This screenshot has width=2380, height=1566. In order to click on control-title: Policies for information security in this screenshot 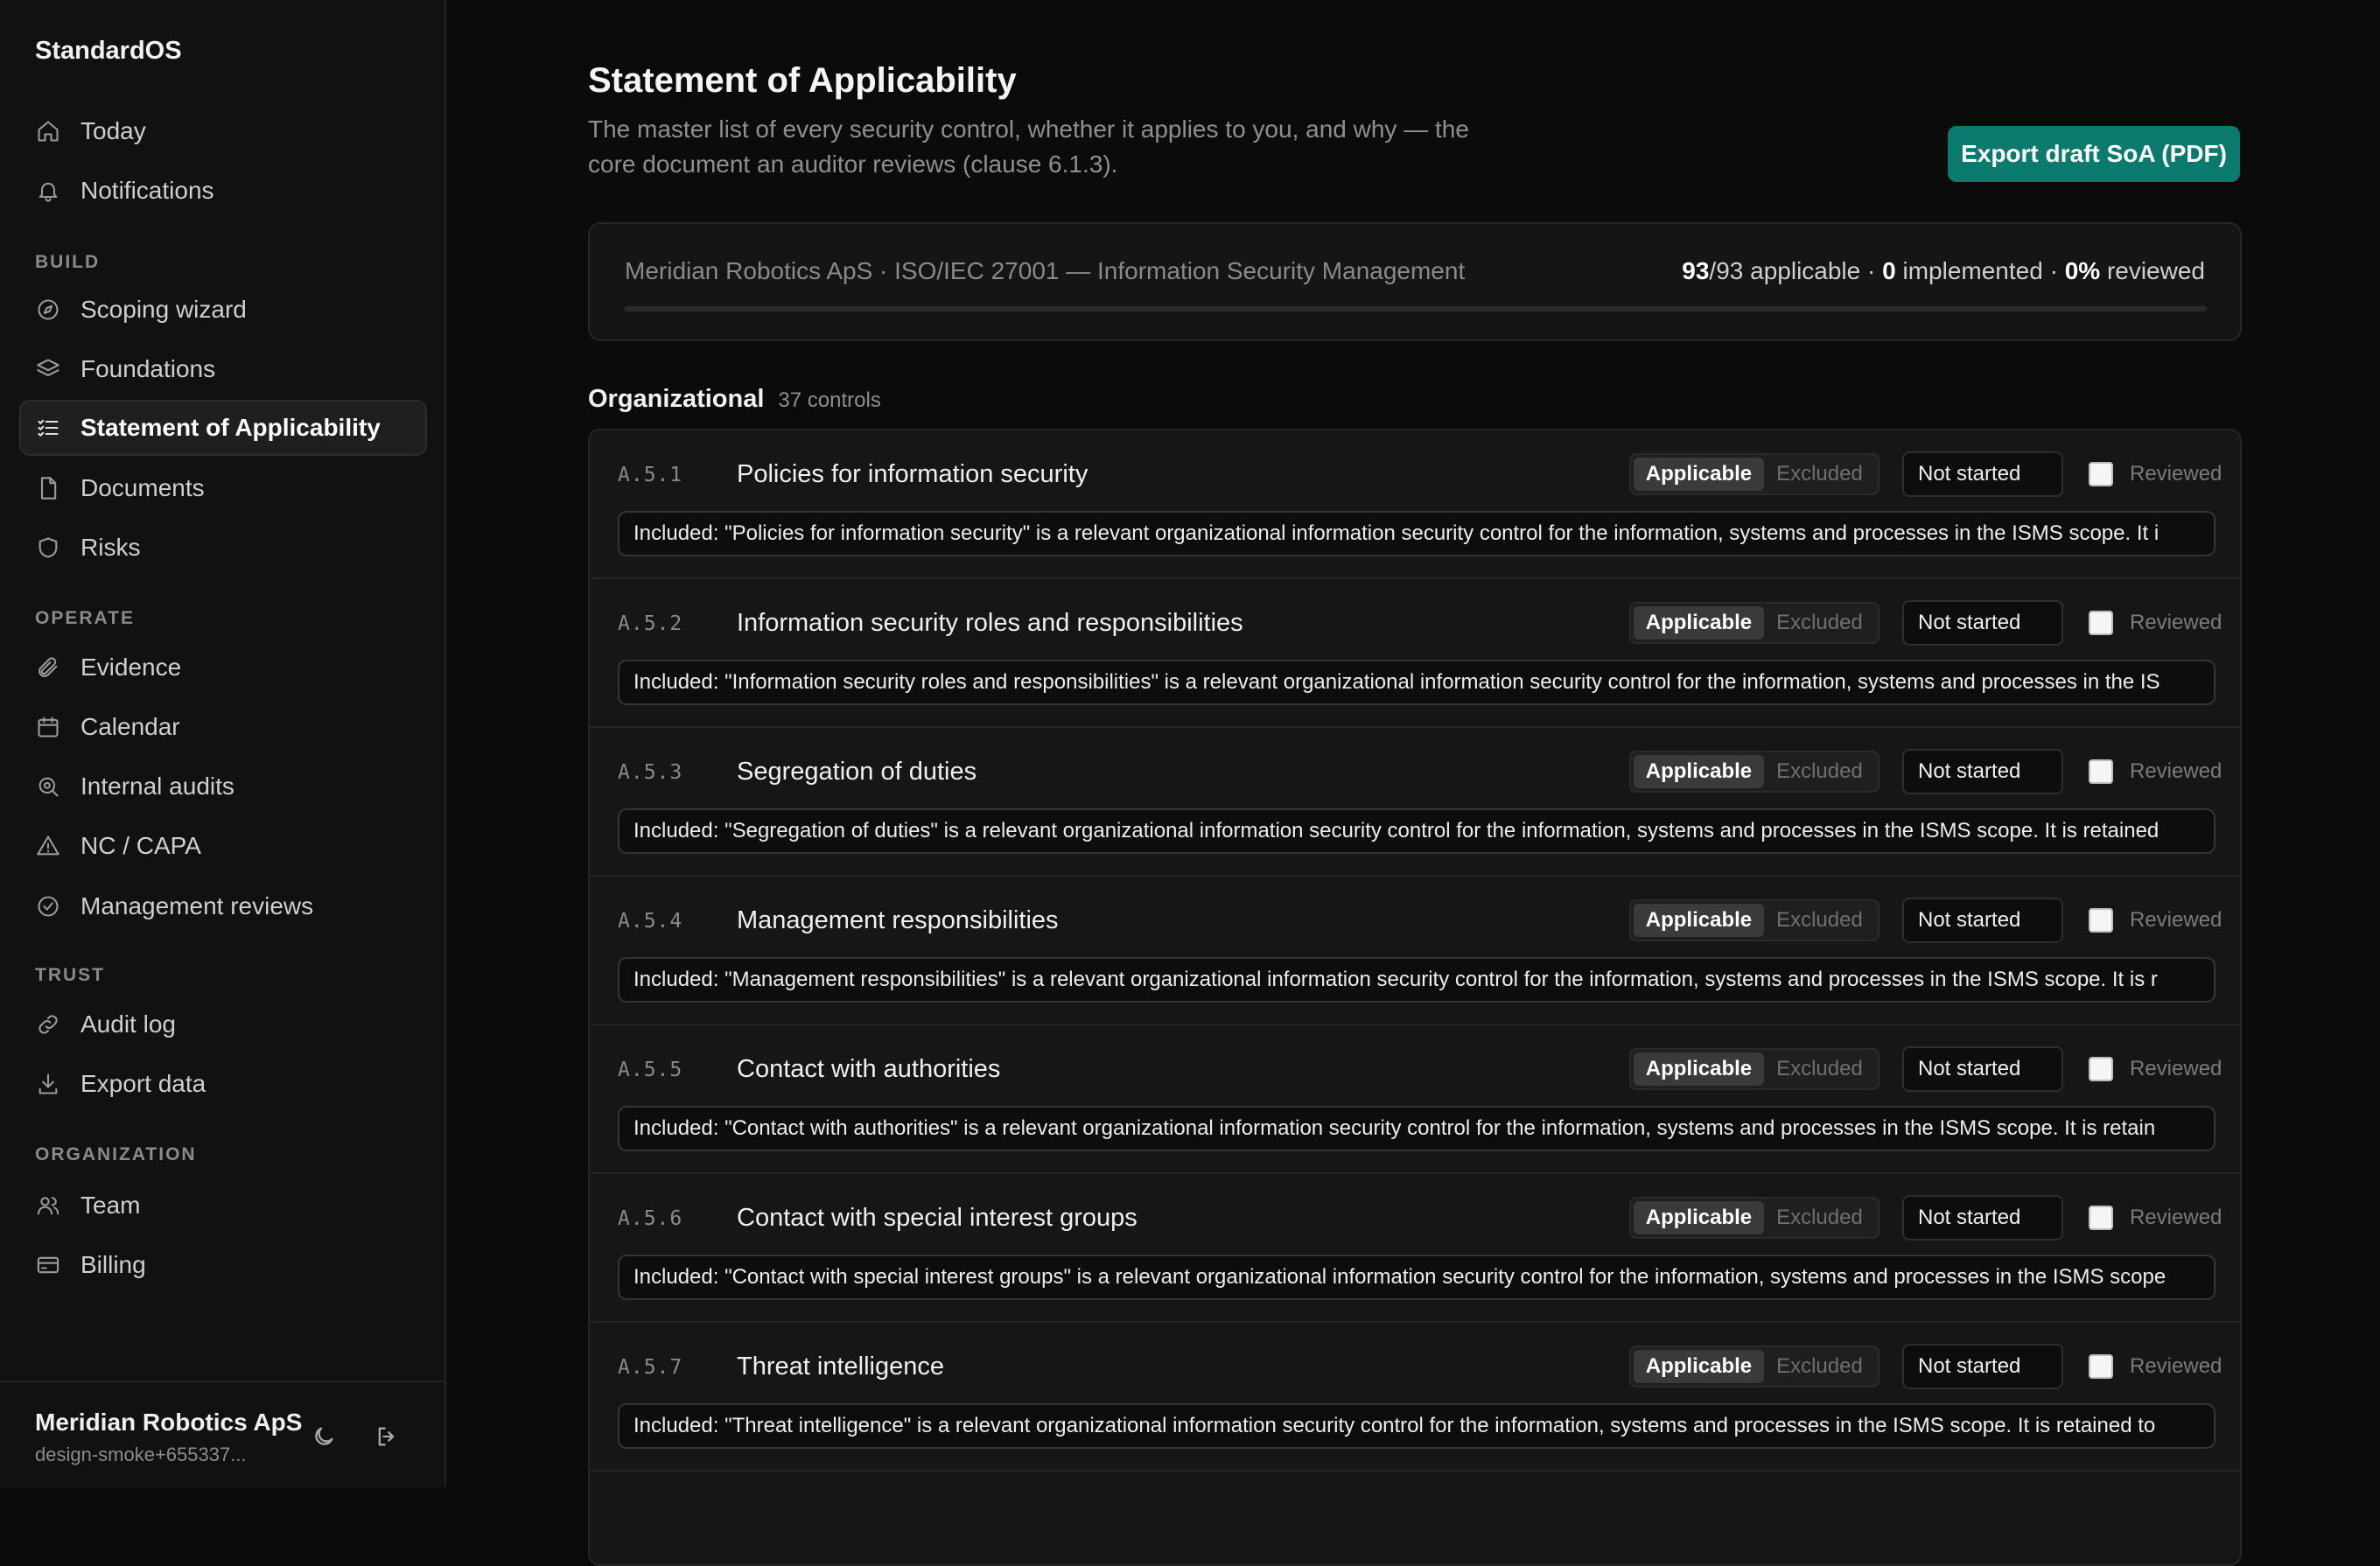, I will do `click(912, 474)`.